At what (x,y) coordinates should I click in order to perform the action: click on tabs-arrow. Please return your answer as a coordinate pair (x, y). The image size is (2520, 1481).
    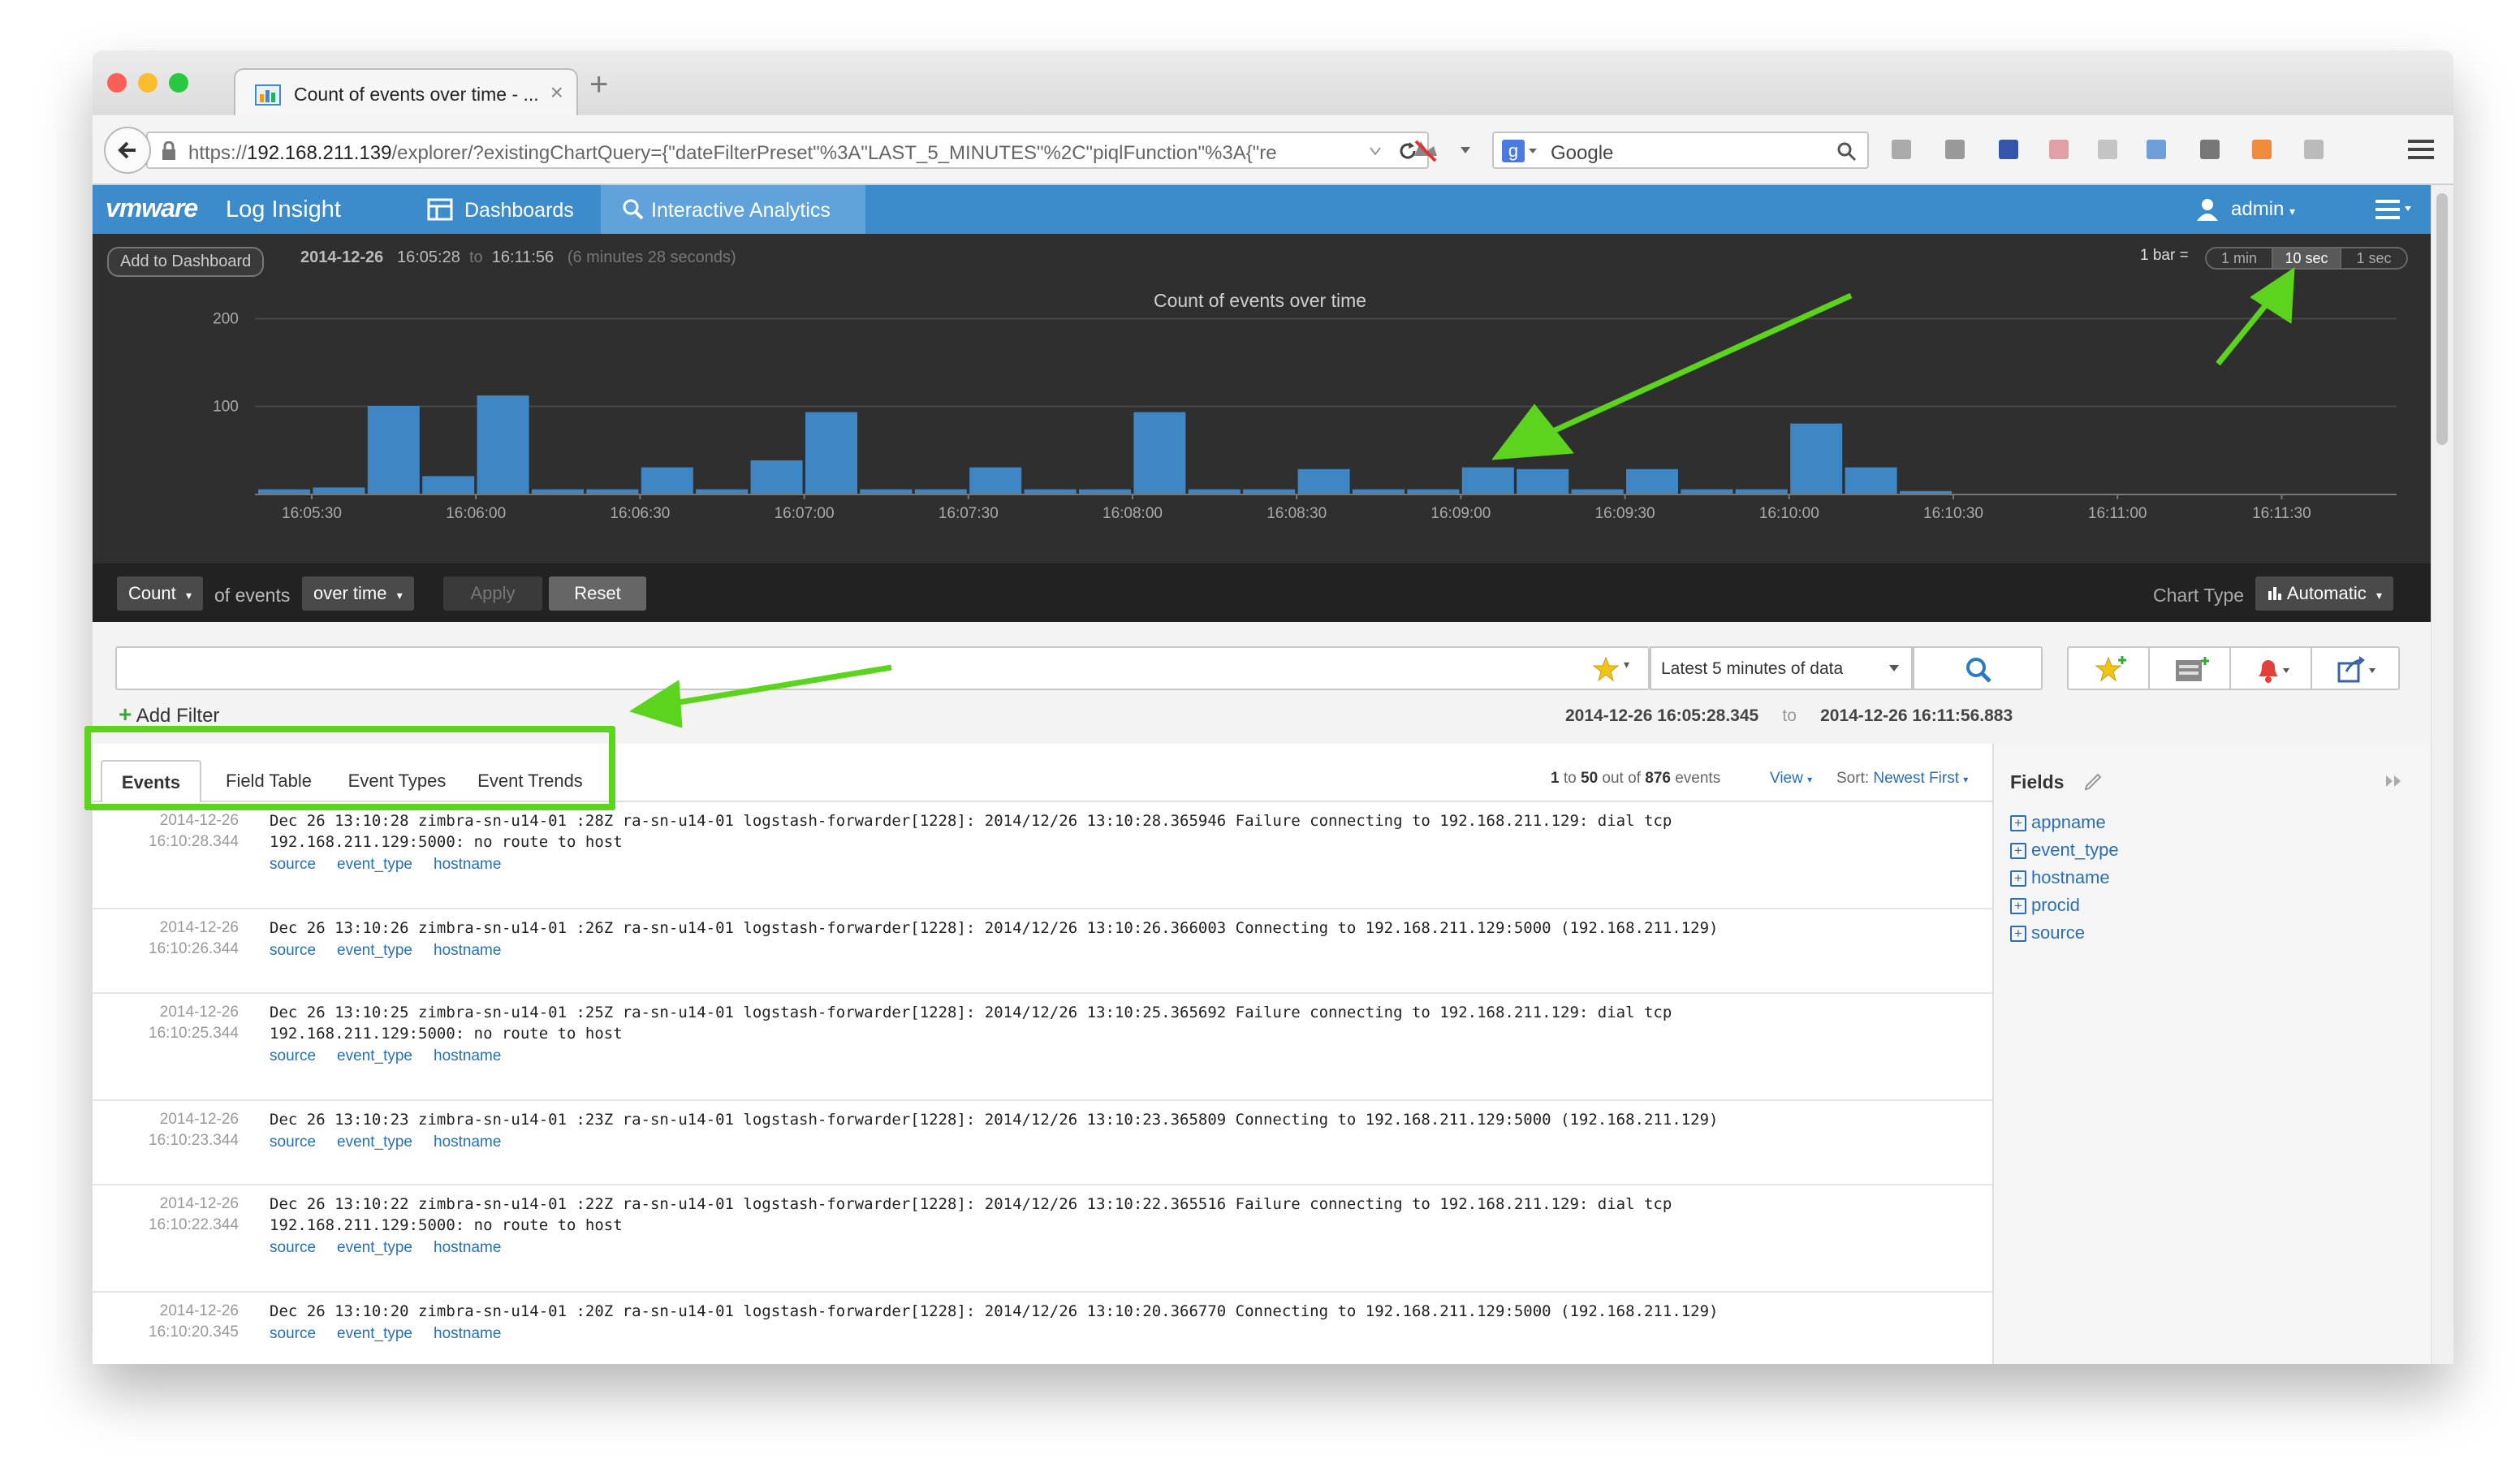
    Looking at the image, I should click on (782, 685).